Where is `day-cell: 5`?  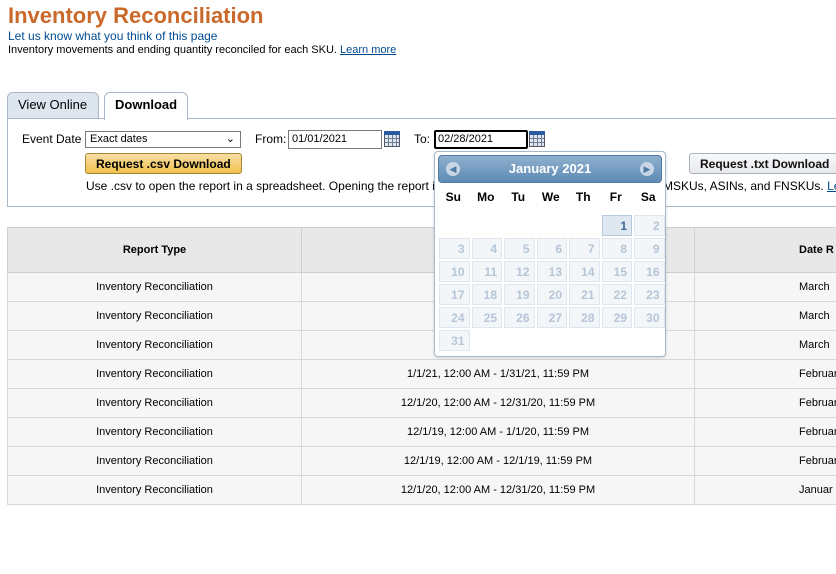
day-cell: 5 is located at coordinates (519, 248).